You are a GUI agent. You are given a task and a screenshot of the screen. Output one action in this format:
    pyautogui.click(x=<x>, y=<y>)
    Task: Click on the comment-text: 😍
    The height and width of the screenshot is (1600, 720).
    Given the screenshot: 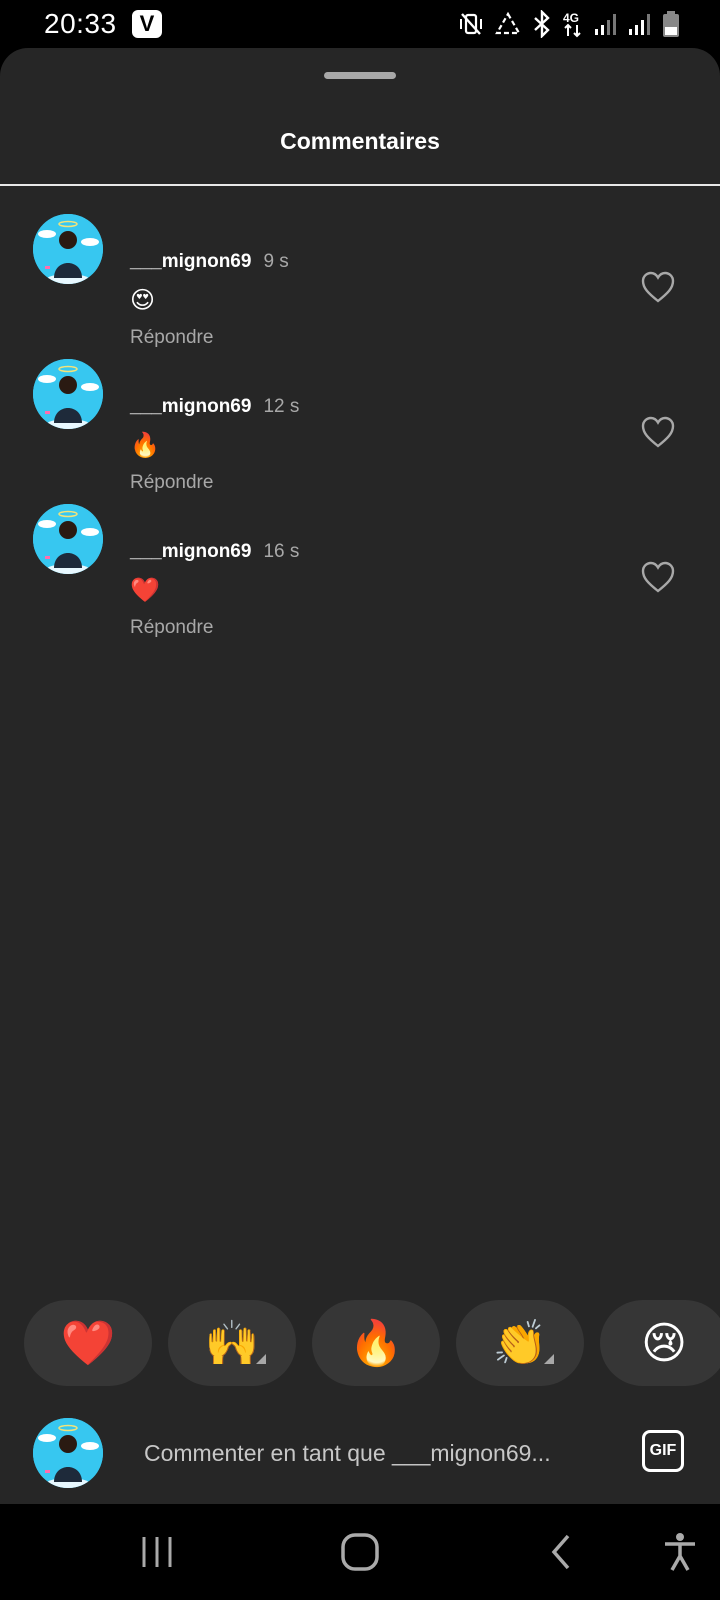 What is the action you would take?
    pyautogui.click(x=143, y=300)
    